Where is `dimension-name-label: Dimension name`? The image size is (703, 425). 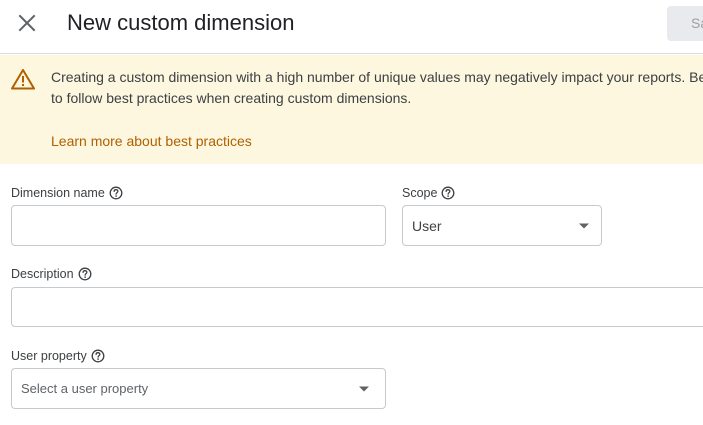 dimension-name-label: Dimension name is located at coordinates (67, 193).